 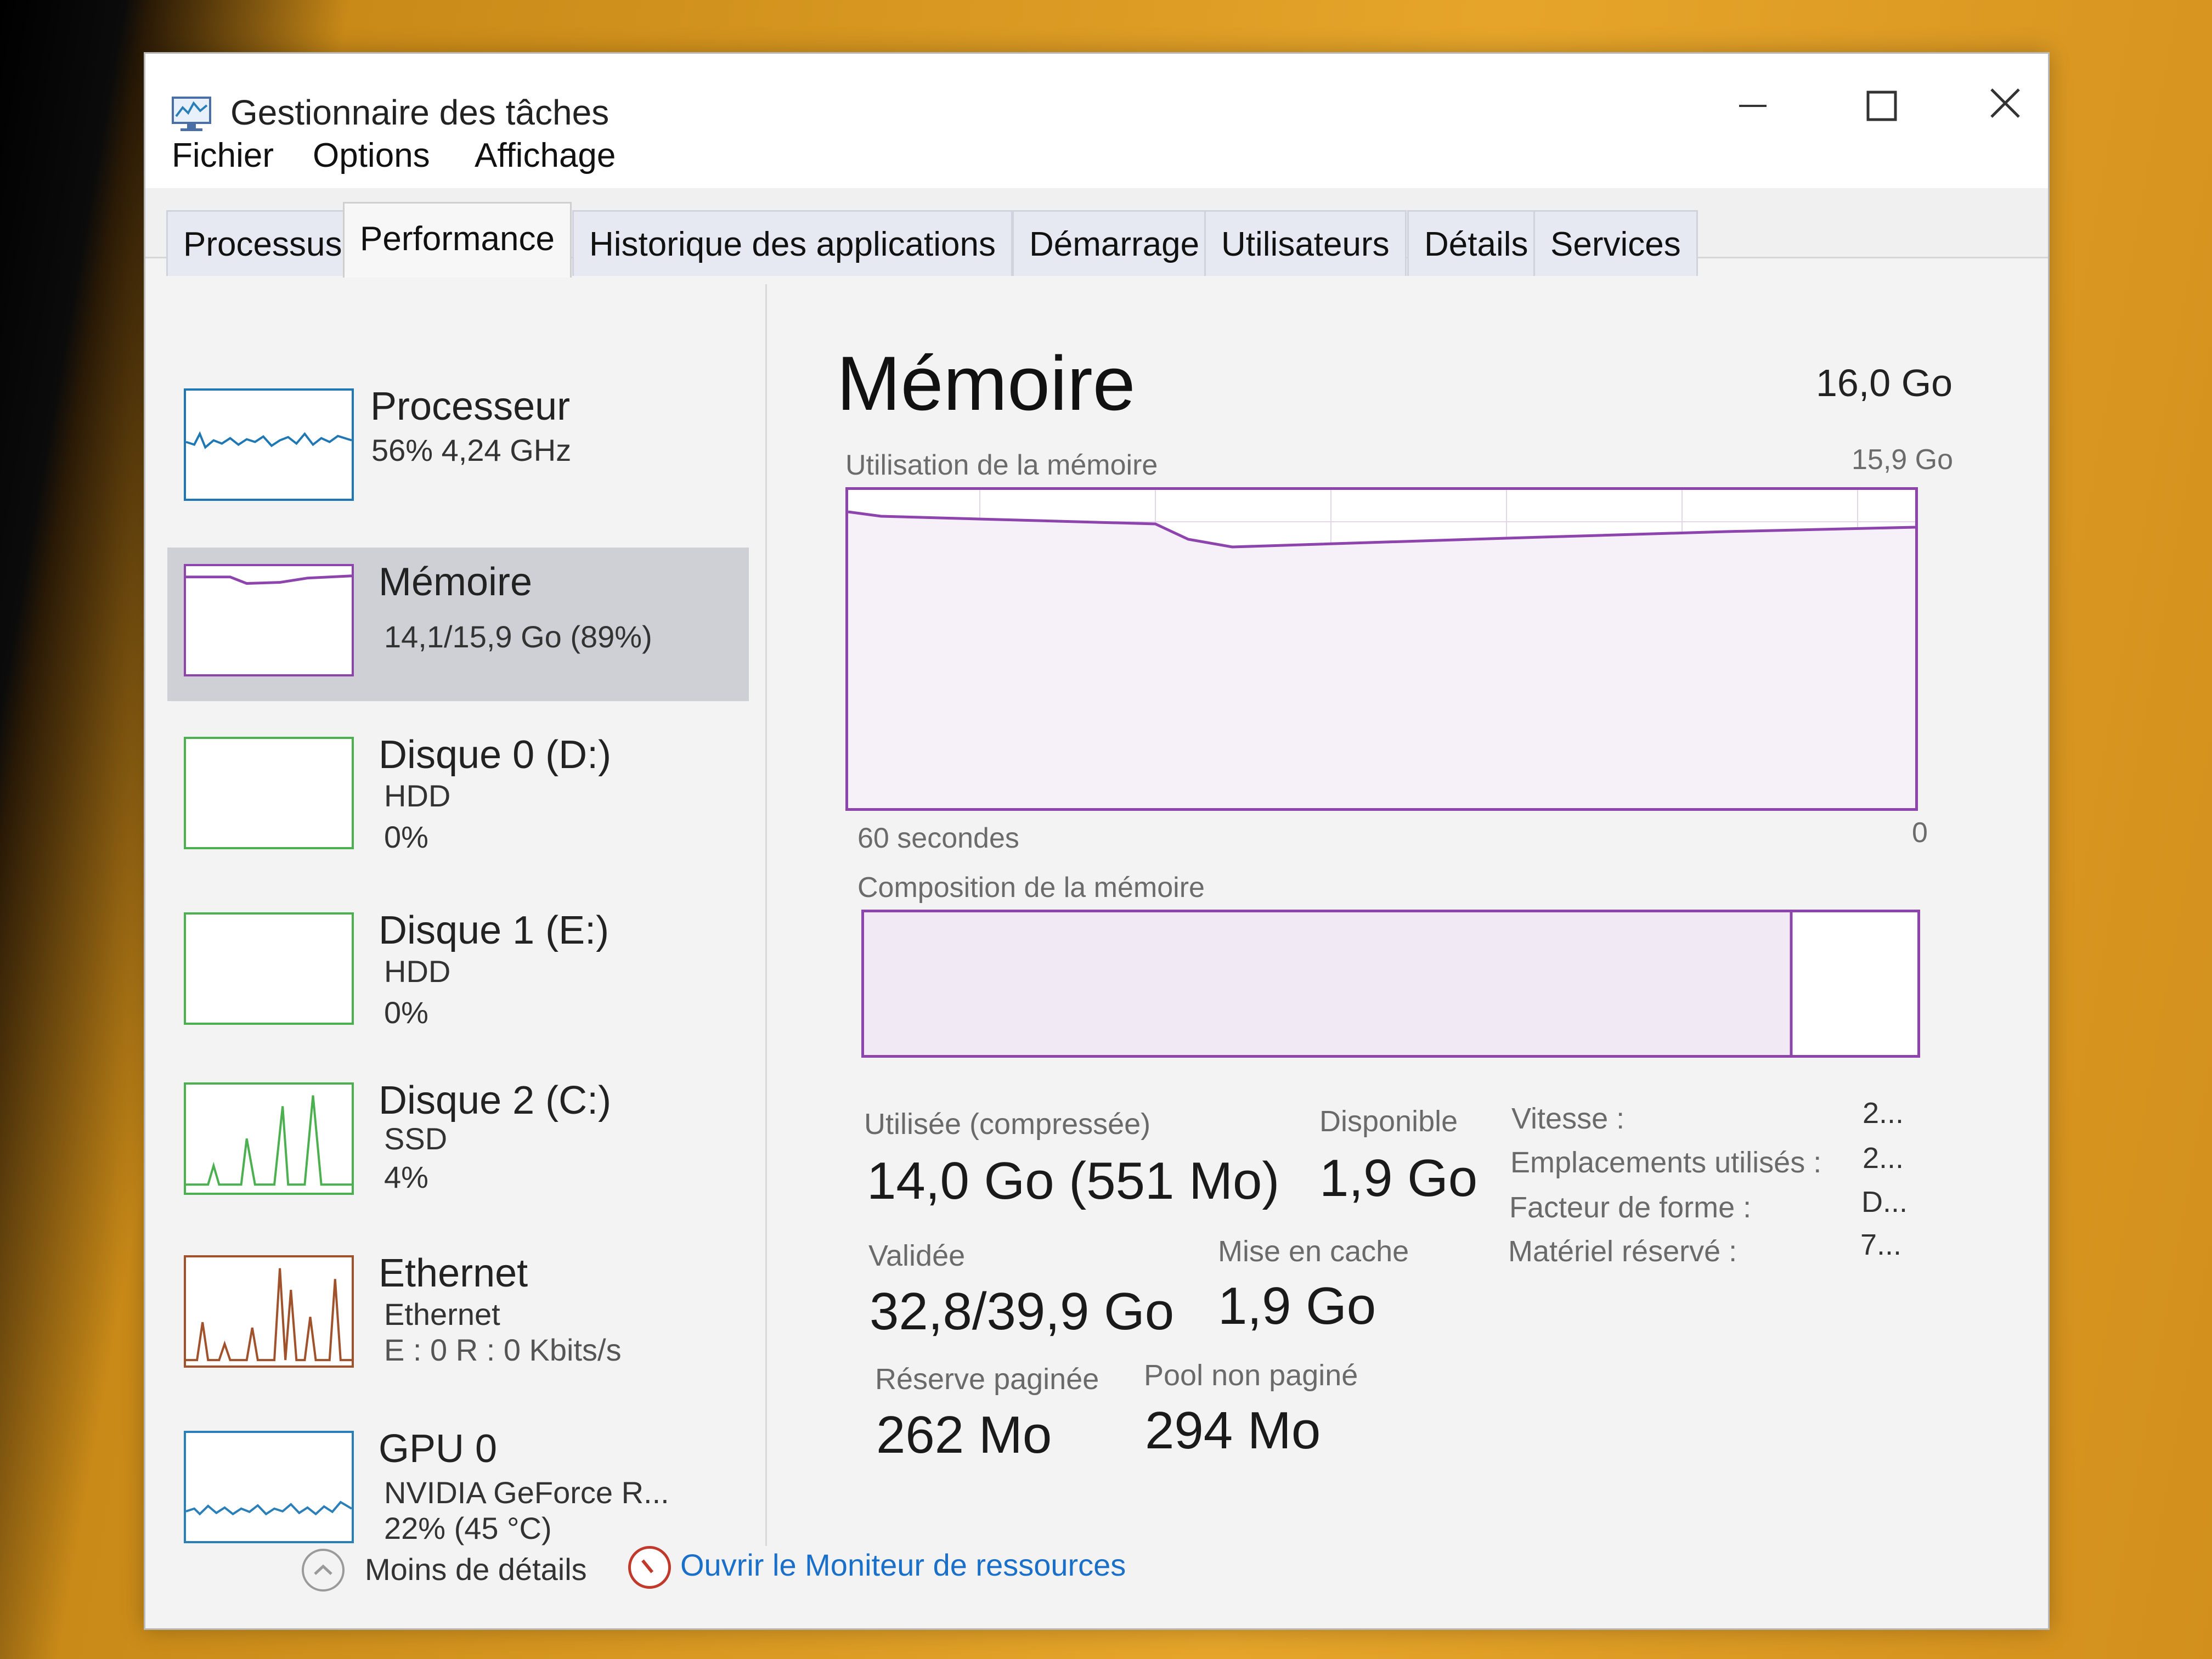 I want to click on sidebar-item-memory: Mémoire 14,1/15,9 Go (89%), so click(x=458, y=624).